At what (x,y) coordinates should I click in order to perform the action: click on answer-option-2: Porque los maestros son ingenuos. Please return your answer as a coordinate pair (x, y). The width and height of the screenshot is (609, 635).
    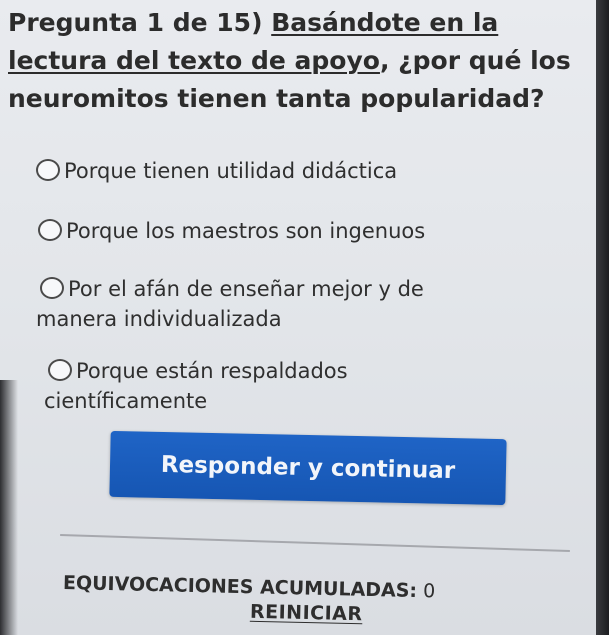
    Looking at the image, I should click on (231, 231).